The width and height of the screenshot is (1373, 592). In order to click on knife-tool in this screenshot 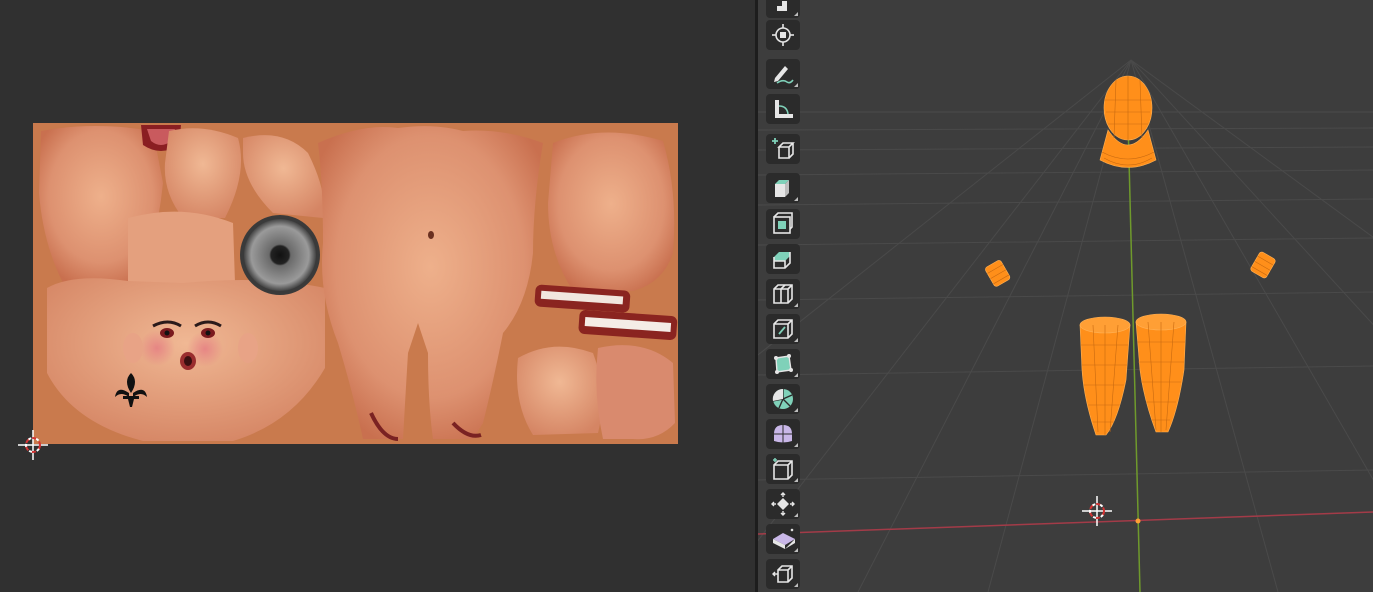, I will do `click(783, 329)`.